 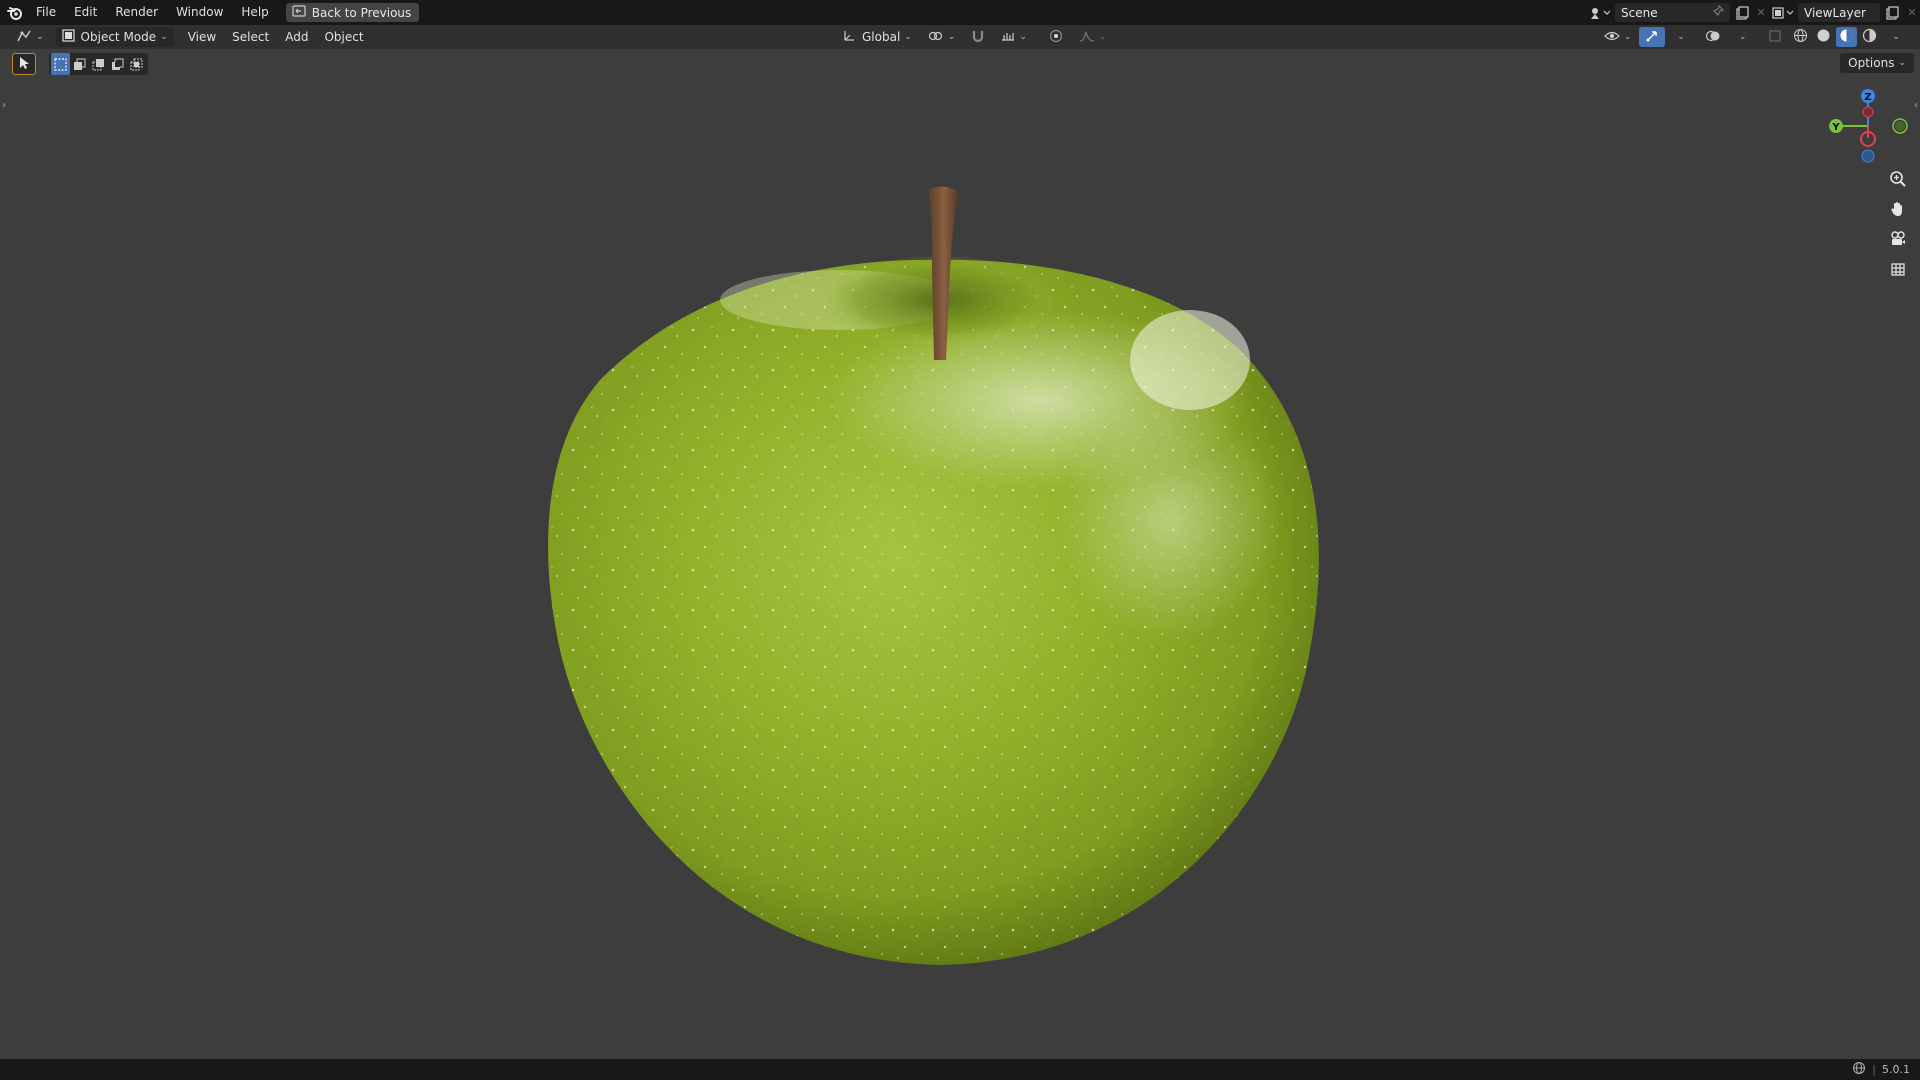 I want to click on overlays-toggle, so click(x=1713, y=37).